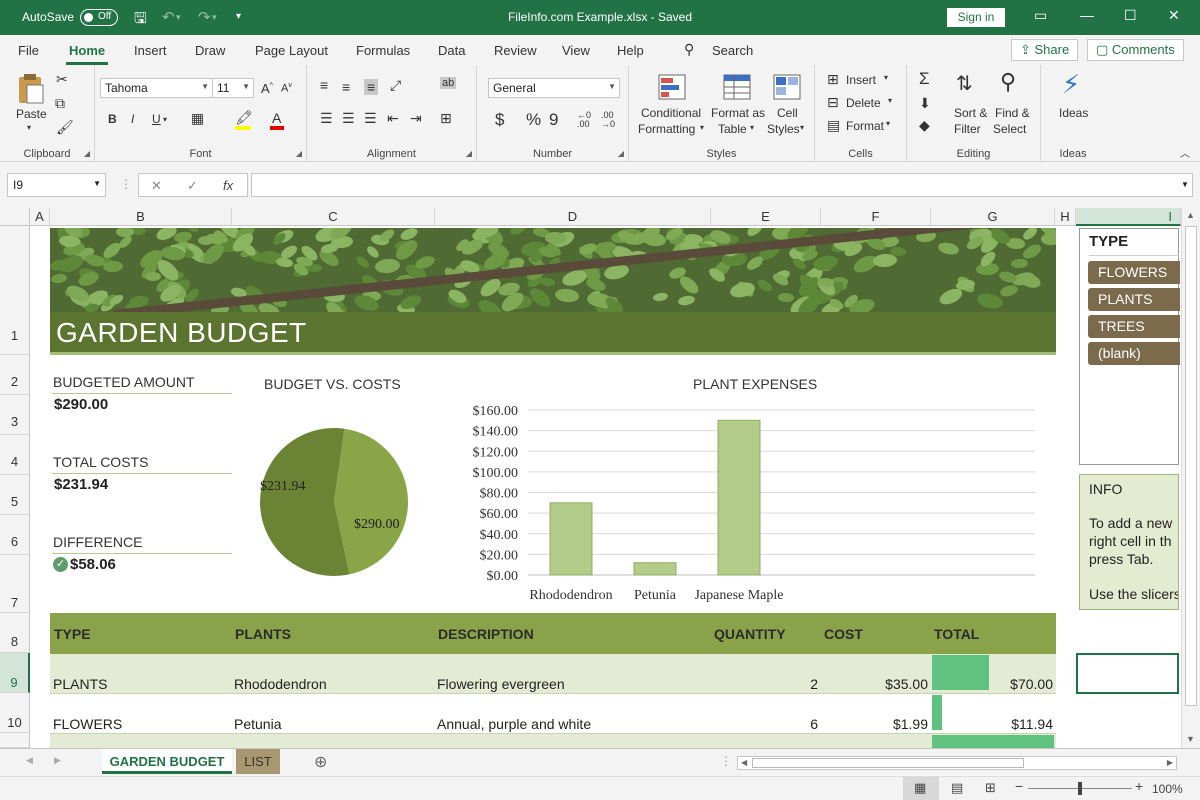 This screenshot has height=800, width=1200. What do you see at coordinates (60, 103) in the screenshot?
I see `copy-icon: ⧉` at bounding box center [60, 103].